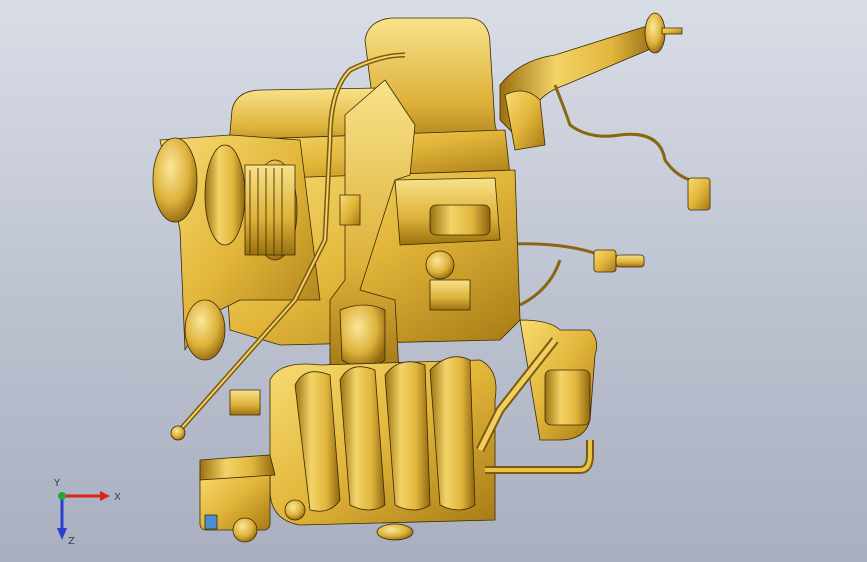  I want to click on z-axis-head, so click(62, 534).